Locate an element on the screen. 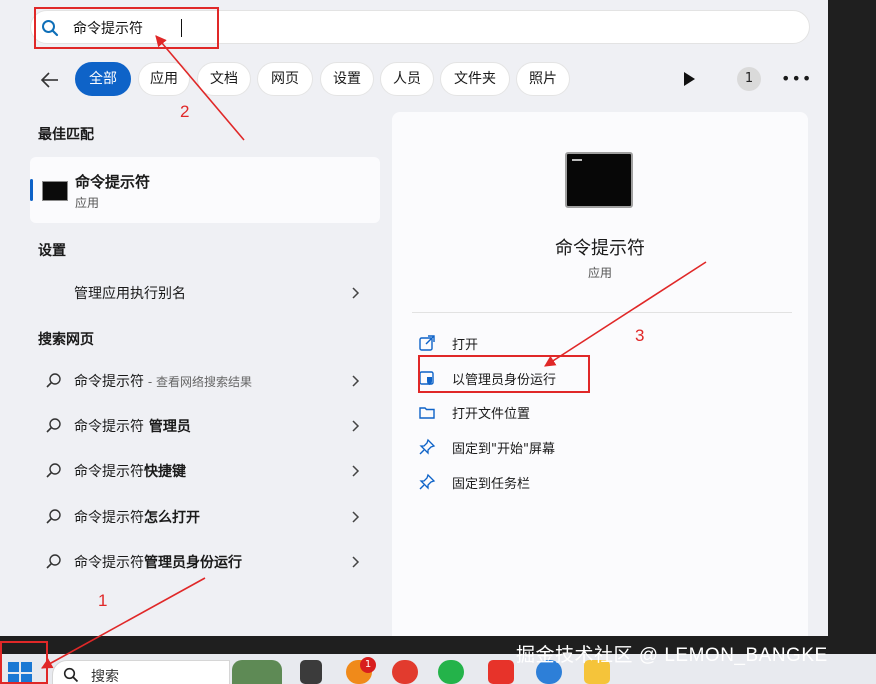 This screenshot has height=684, width=876. filter-count-badge: 1 is located at coordinates (749, 79).